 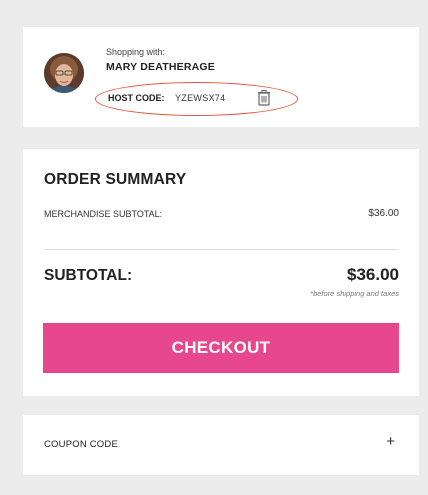 What do you see at coordinates (383, 213) in the screenshot?
I see `merchandise-subtotal-value: $36.00` at bounding box center [383, 213].